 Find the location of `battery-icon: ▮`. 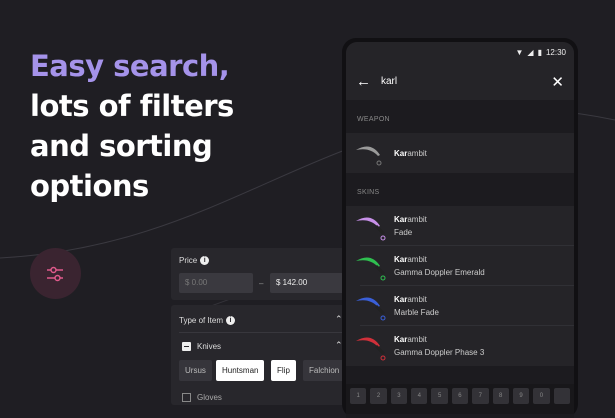

battery-icon: ▮ is located at coordinates (539, 52).